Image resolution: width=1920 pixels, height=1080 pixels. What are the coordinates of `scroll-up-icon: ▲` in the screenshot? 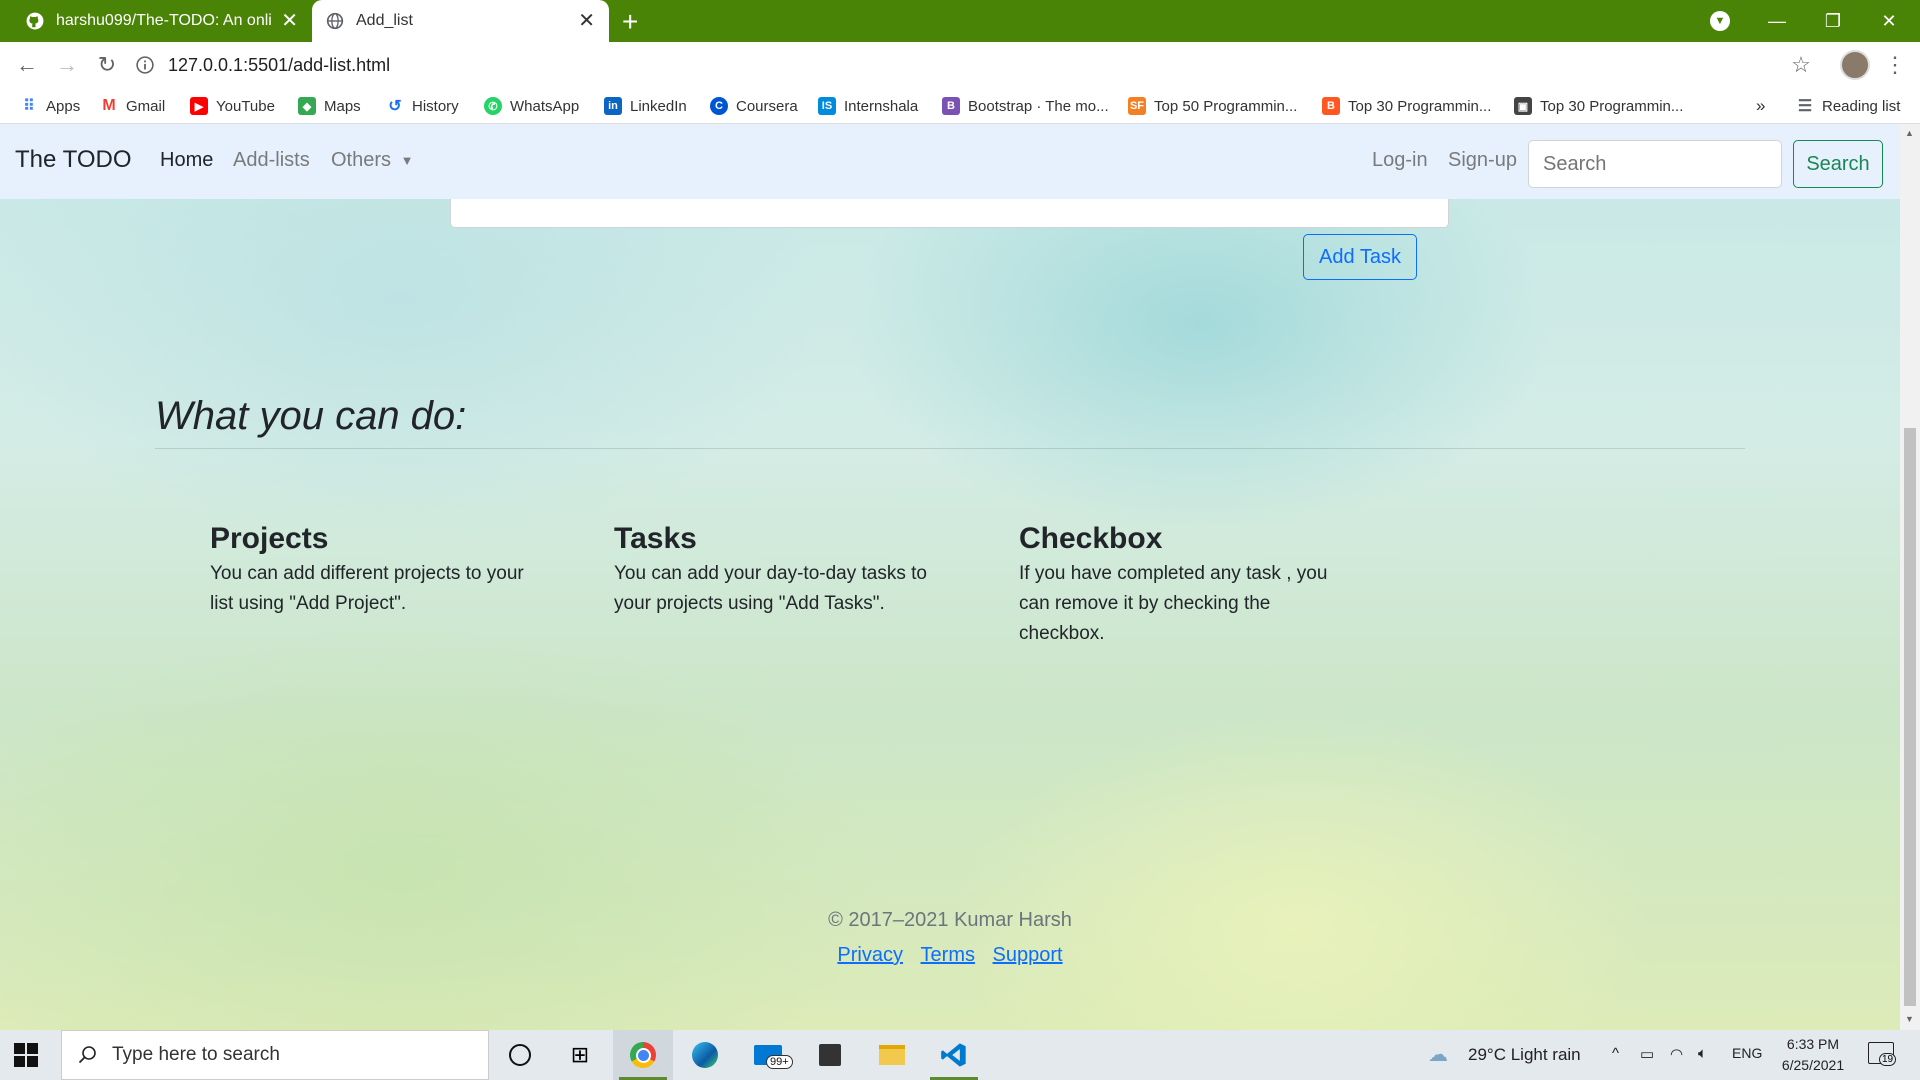 It's located at (1909, 133).